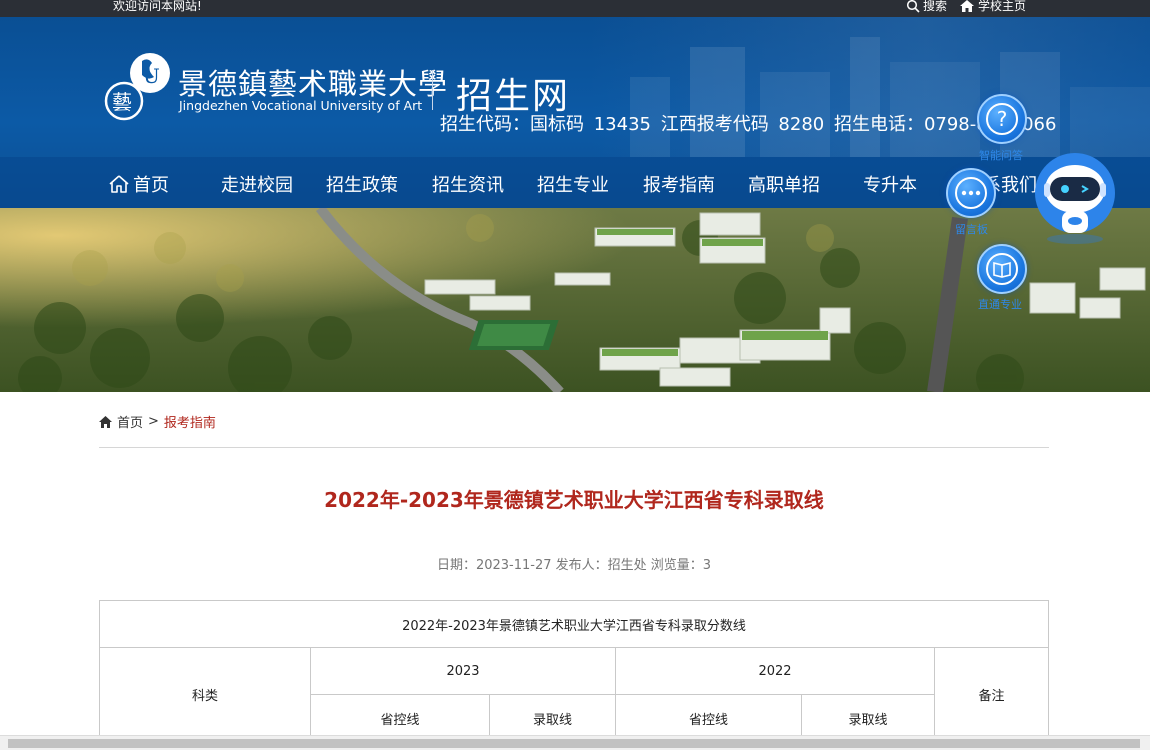  What do you see at coordinates (913, 6) in the screenshot?
I see `search-icon` at bounding box center [913, 6].